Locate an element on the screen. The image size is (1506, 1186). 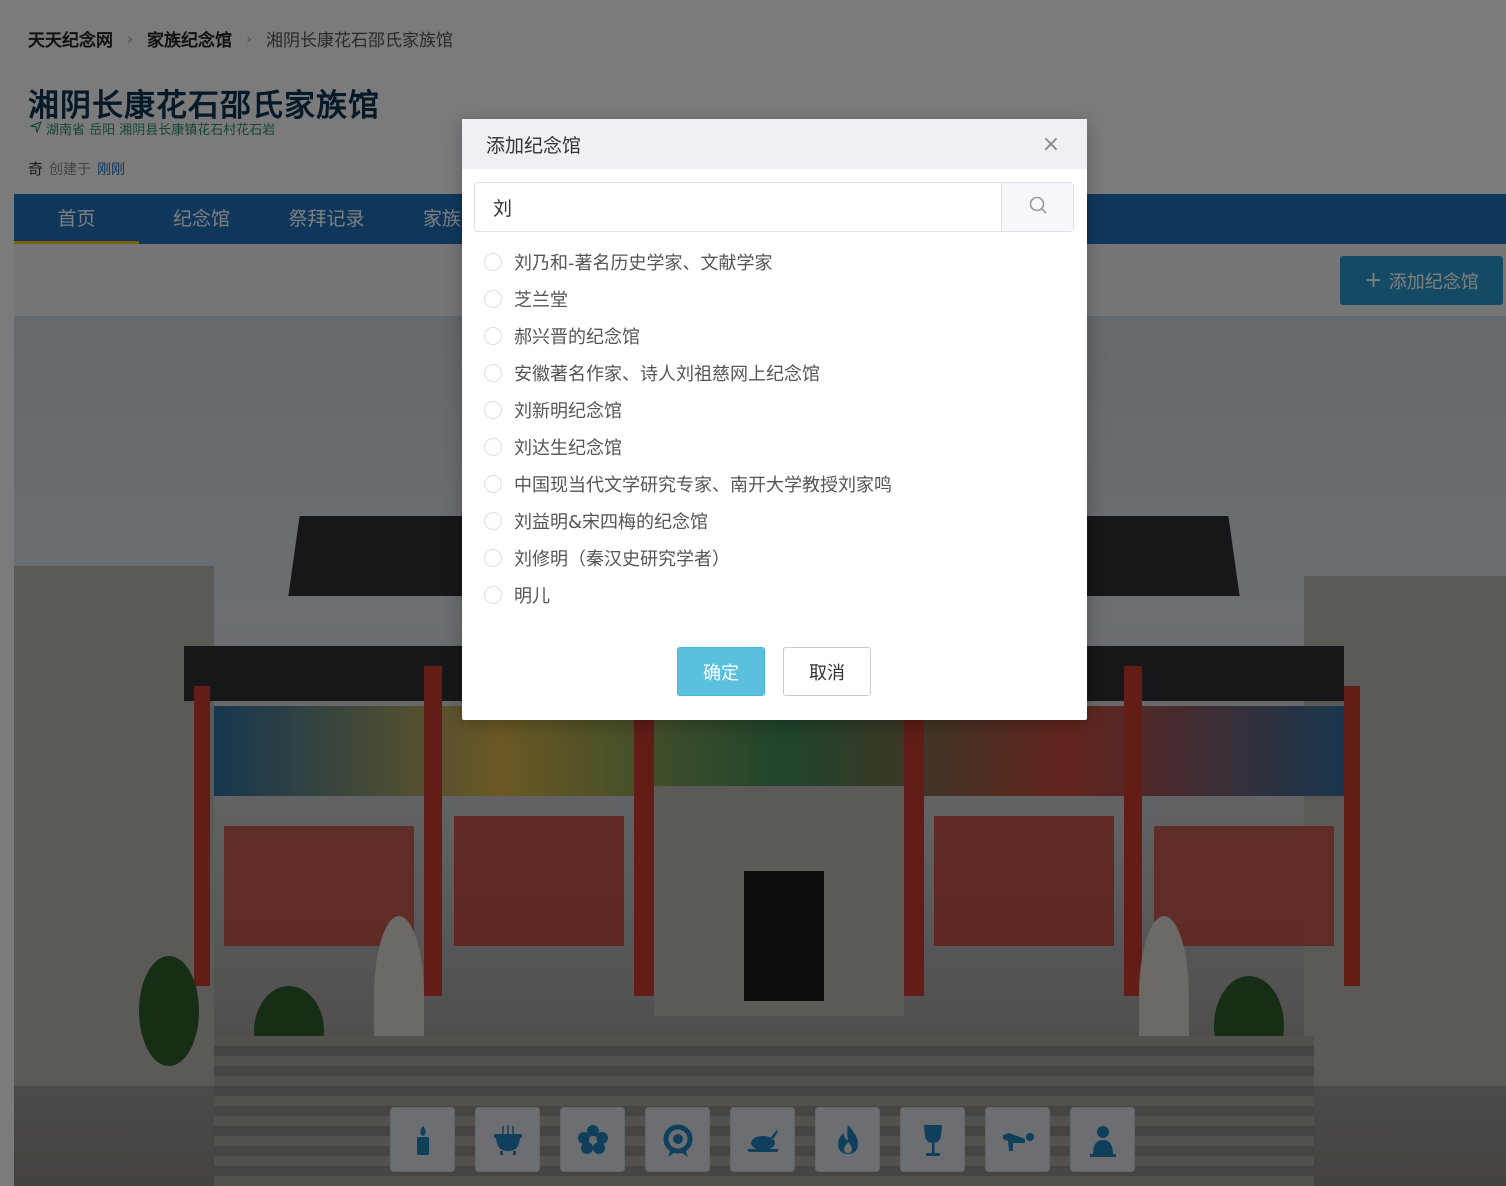
result-item: 刘达生纪念馆 is located at coordinates (688, 446).